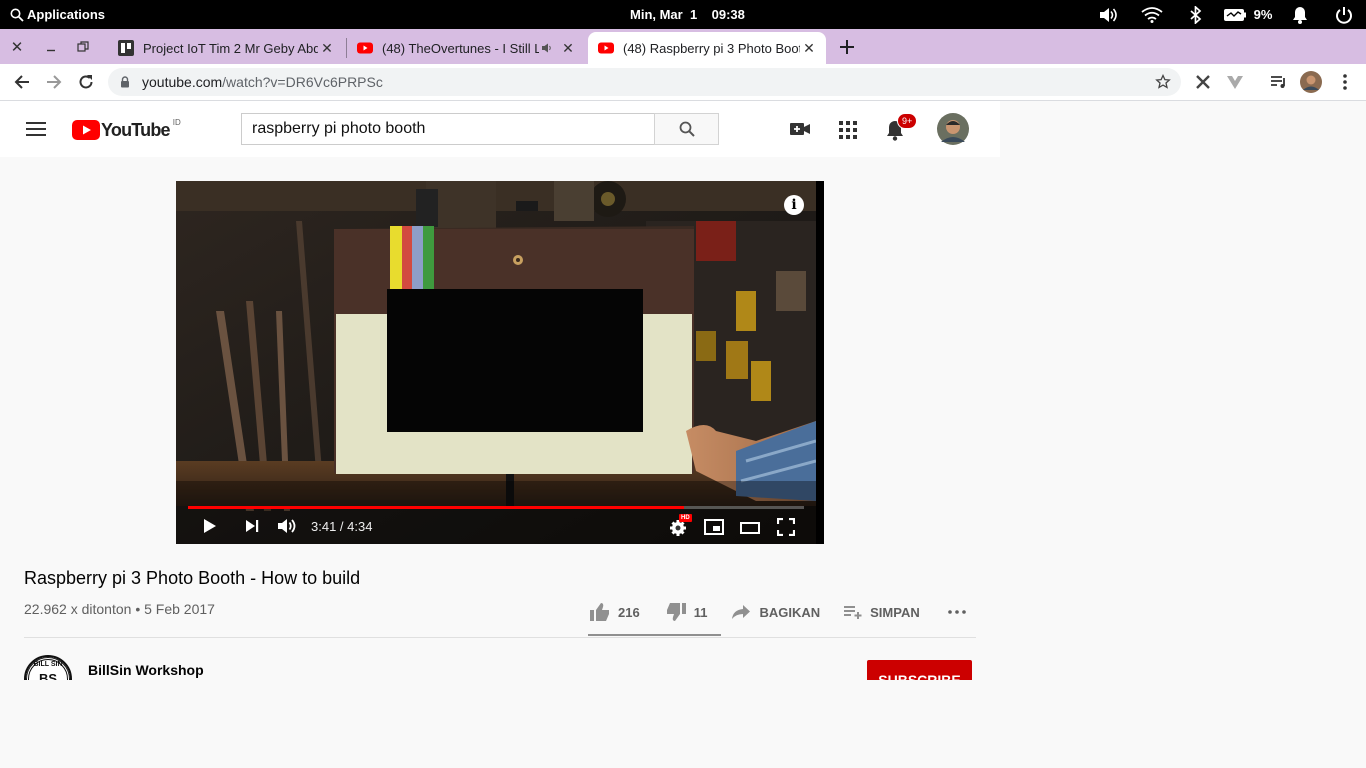 Image resolution: width=1366 pixels, height=768 pixels. I want to click on fullscreen-button, so click(786, 529).